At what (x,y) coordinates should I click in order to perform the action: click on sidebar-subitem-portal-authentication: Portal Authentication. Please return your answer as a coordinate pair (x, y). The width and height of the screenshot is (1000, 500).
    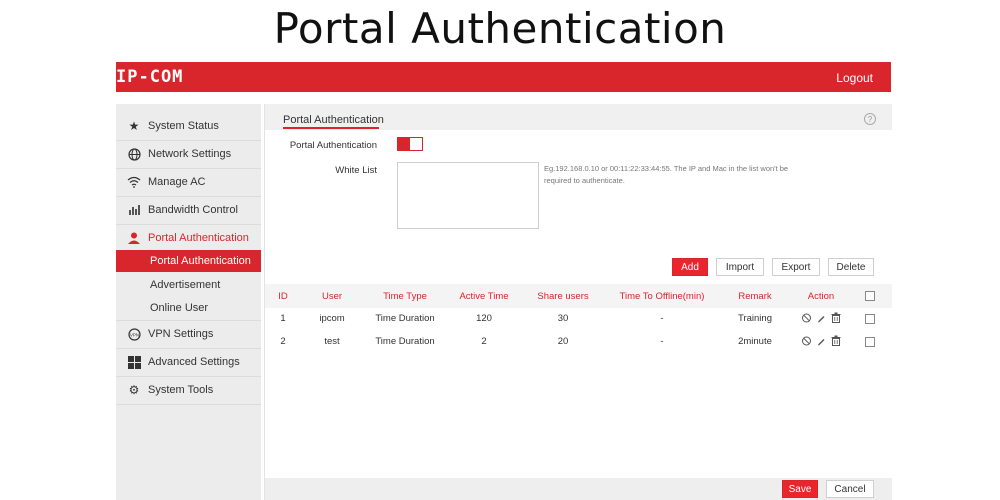
    Looking at the image, I should click on (188, 261).